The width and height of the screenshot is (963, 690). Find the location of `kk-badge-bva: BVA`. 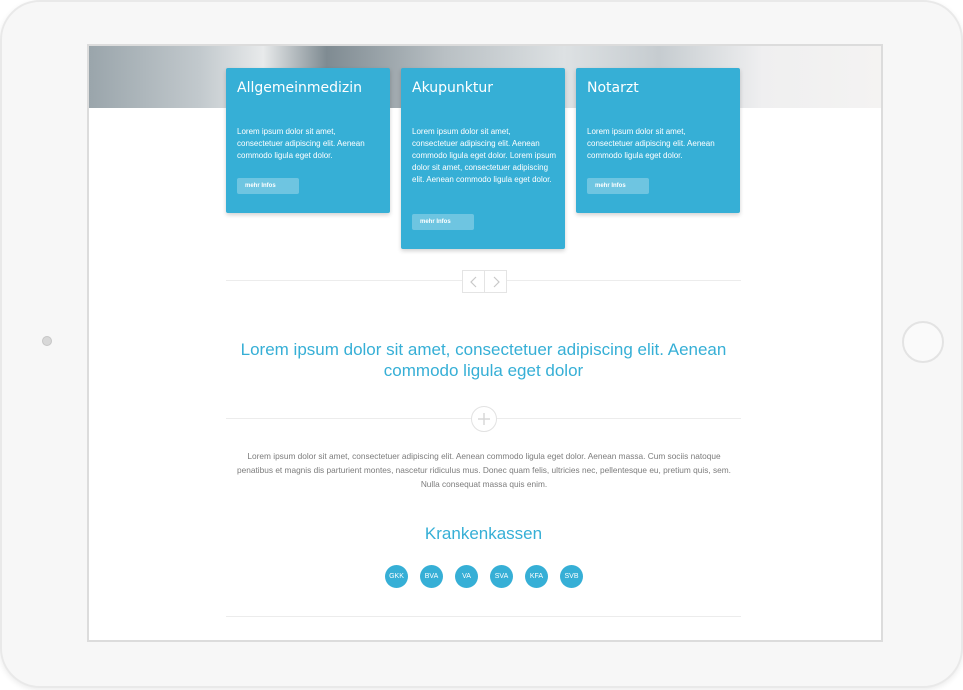

kk-badge-bva: BVA is located at coordinates (431, 576).